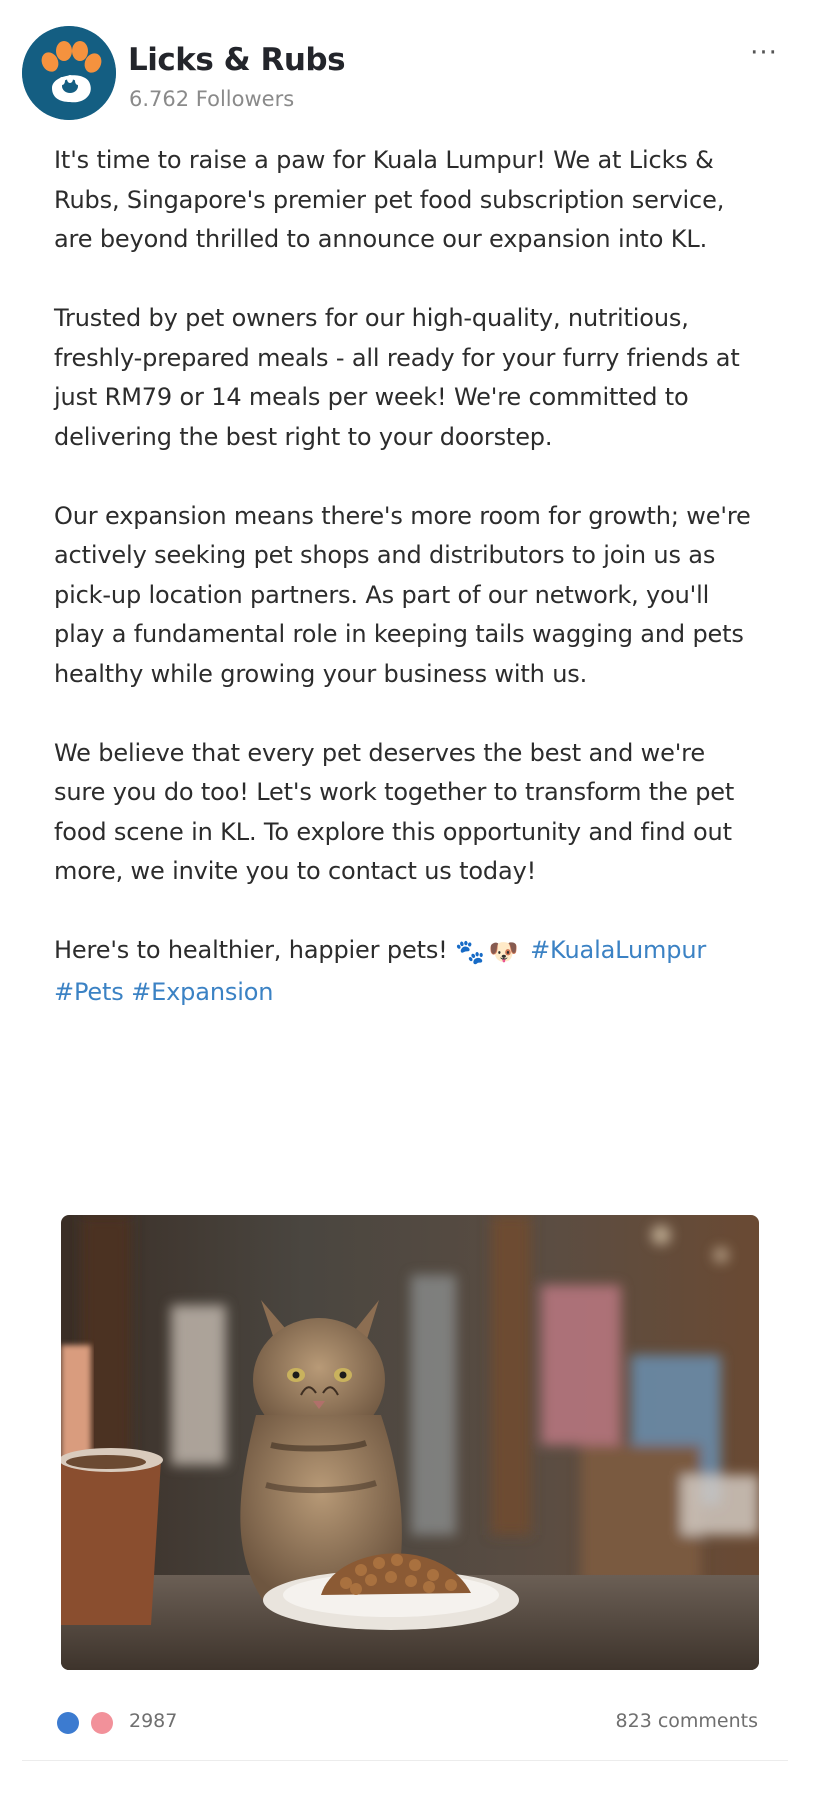 This screenshot has width=816, height=1798. I want to click on like-reaction-icon, so click(68, 1723).